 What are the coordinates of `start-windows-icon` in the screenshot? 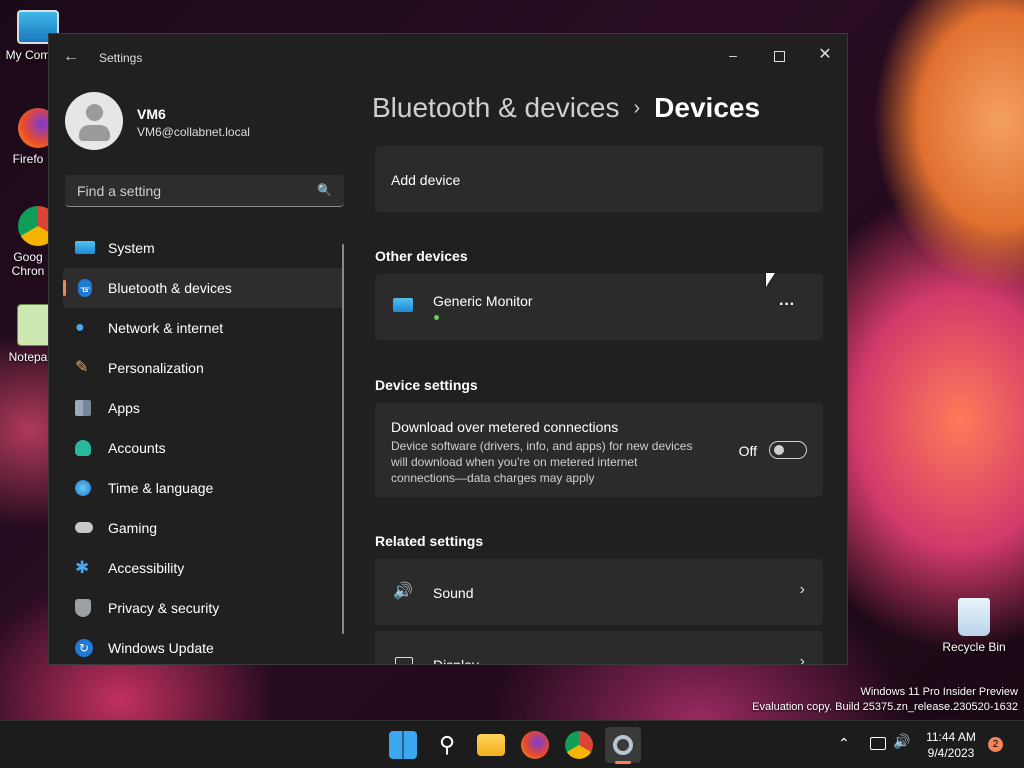 It's located at (403, 745).